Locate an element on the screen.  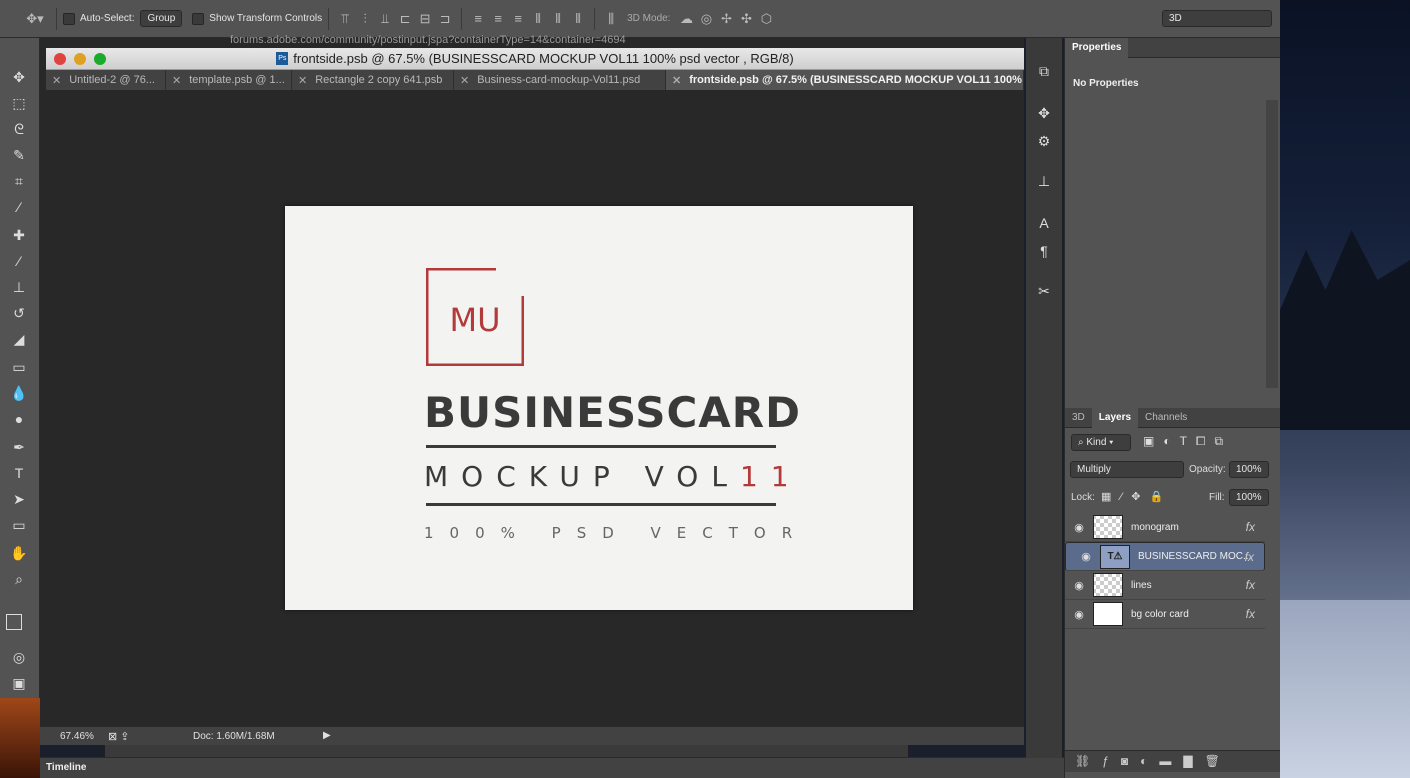
layer-filter-kind: ⌕ Kind ▾ is located at coordinates (1101, 442).